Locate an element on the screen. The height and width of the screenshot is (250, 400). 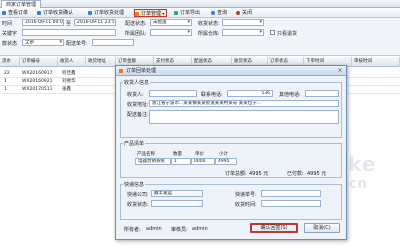
toolbar: 查看订单 订单收货确认 订单收货处理 订单管理 ▾ 订单导出 查询 关闭 is located at coordinates (200, 13).